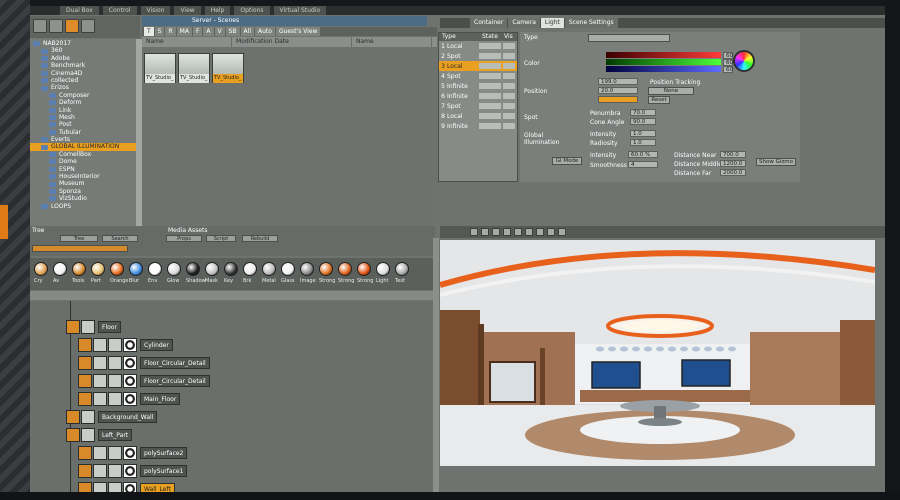 This screenshot has width=900, height=500. I want to click on menu-item: Options, so click(252, 10).